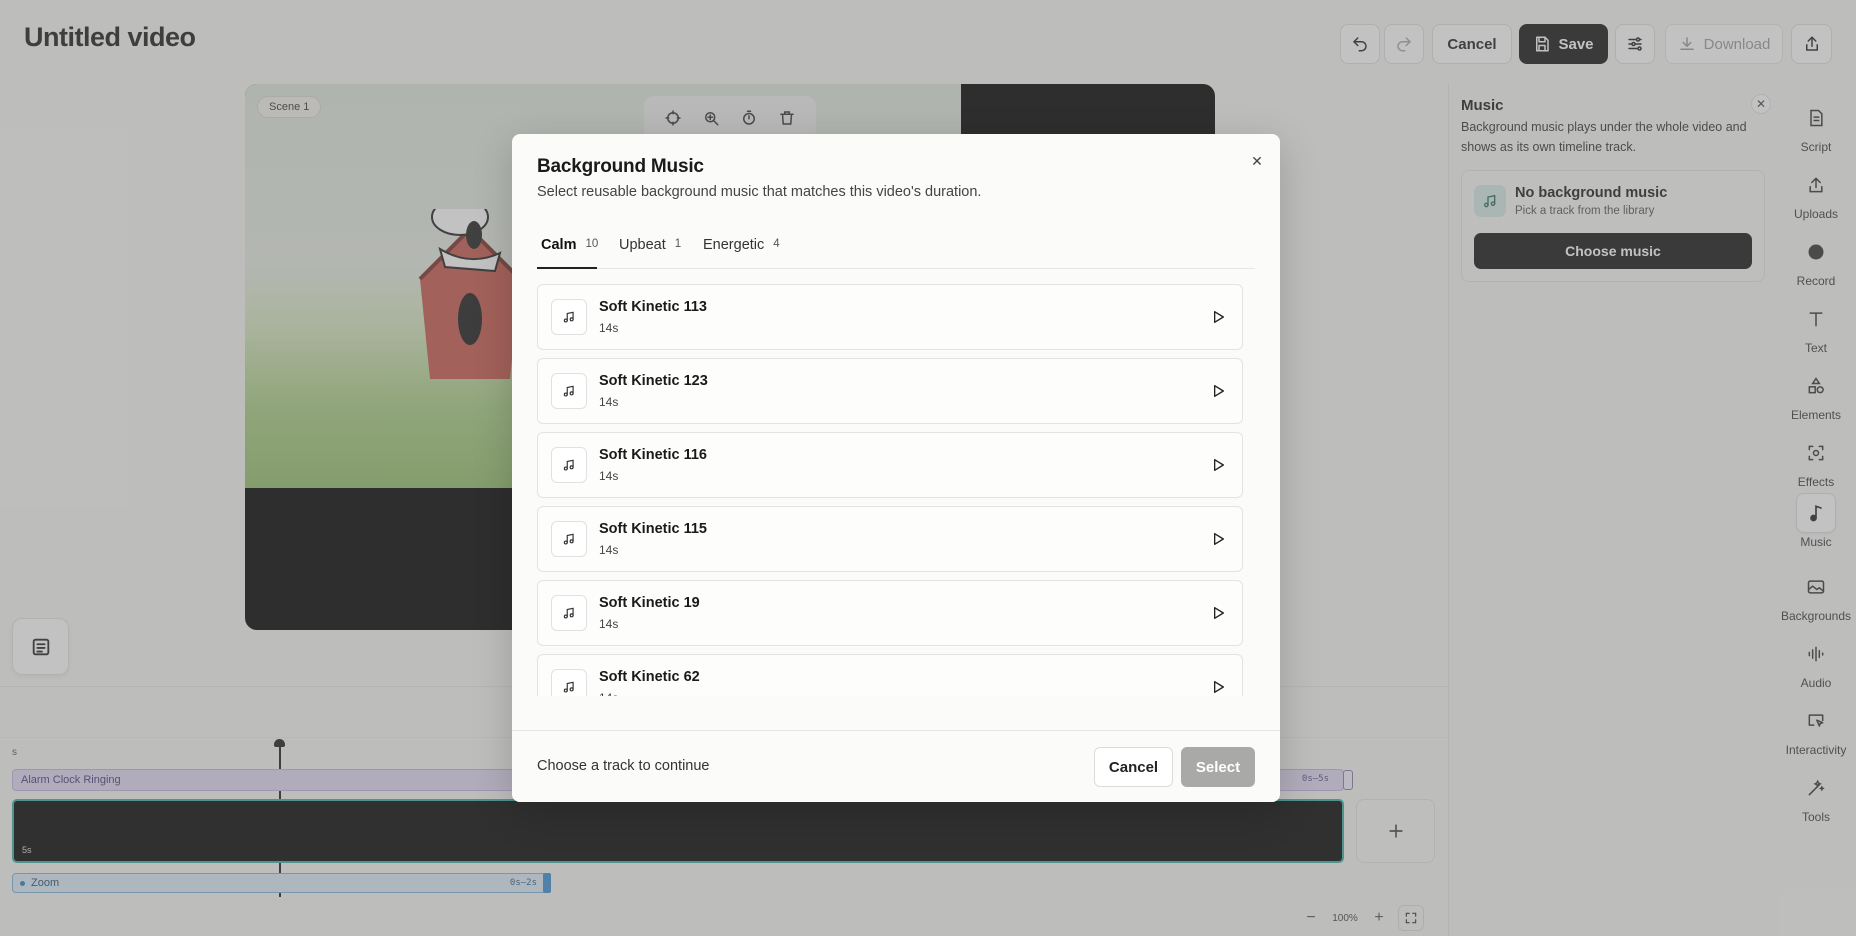  Describe the element at coordinates (592, 244) in the screenshot. I see `tab-count: 10` at that location.